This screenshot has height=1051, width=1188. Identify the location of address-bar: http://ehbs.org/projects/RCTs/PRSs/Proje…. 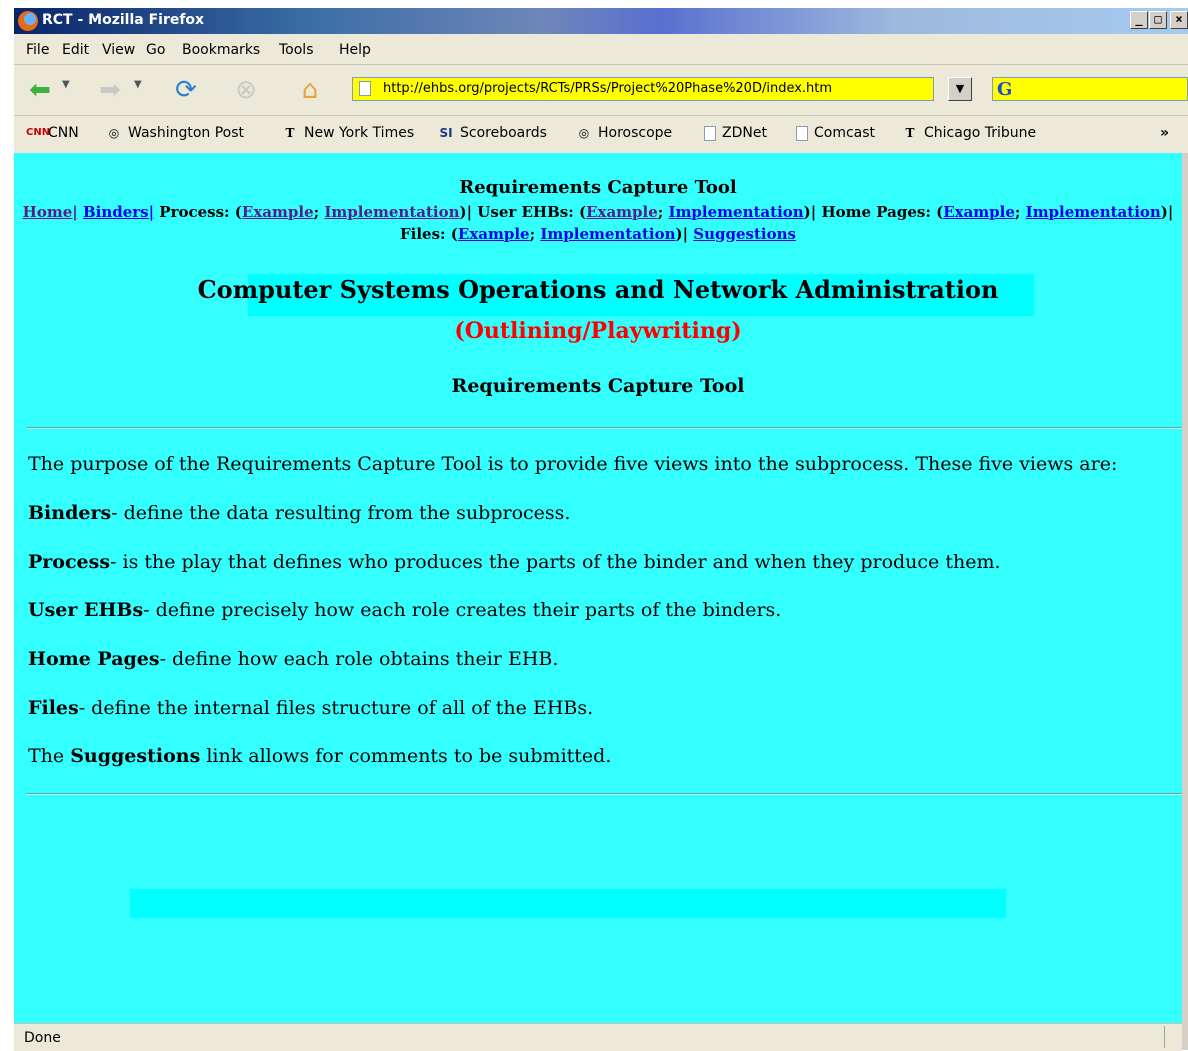
(643, 89).